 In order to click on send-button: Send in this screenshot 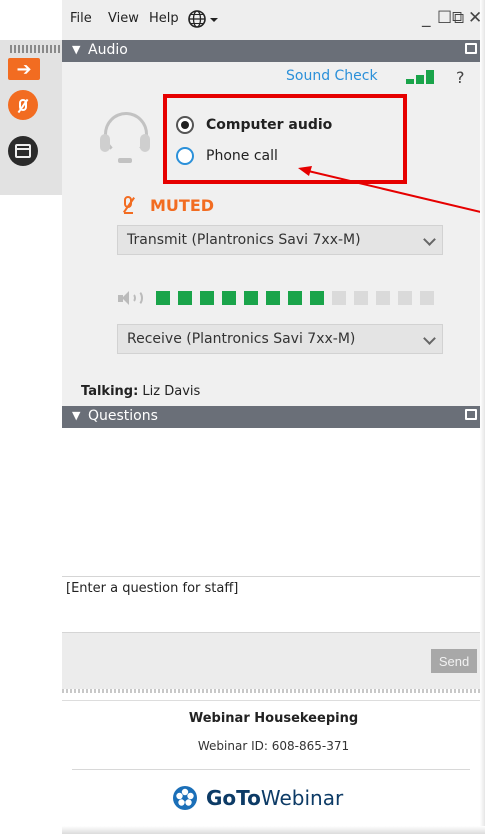, I will do `click(454, 661)`.